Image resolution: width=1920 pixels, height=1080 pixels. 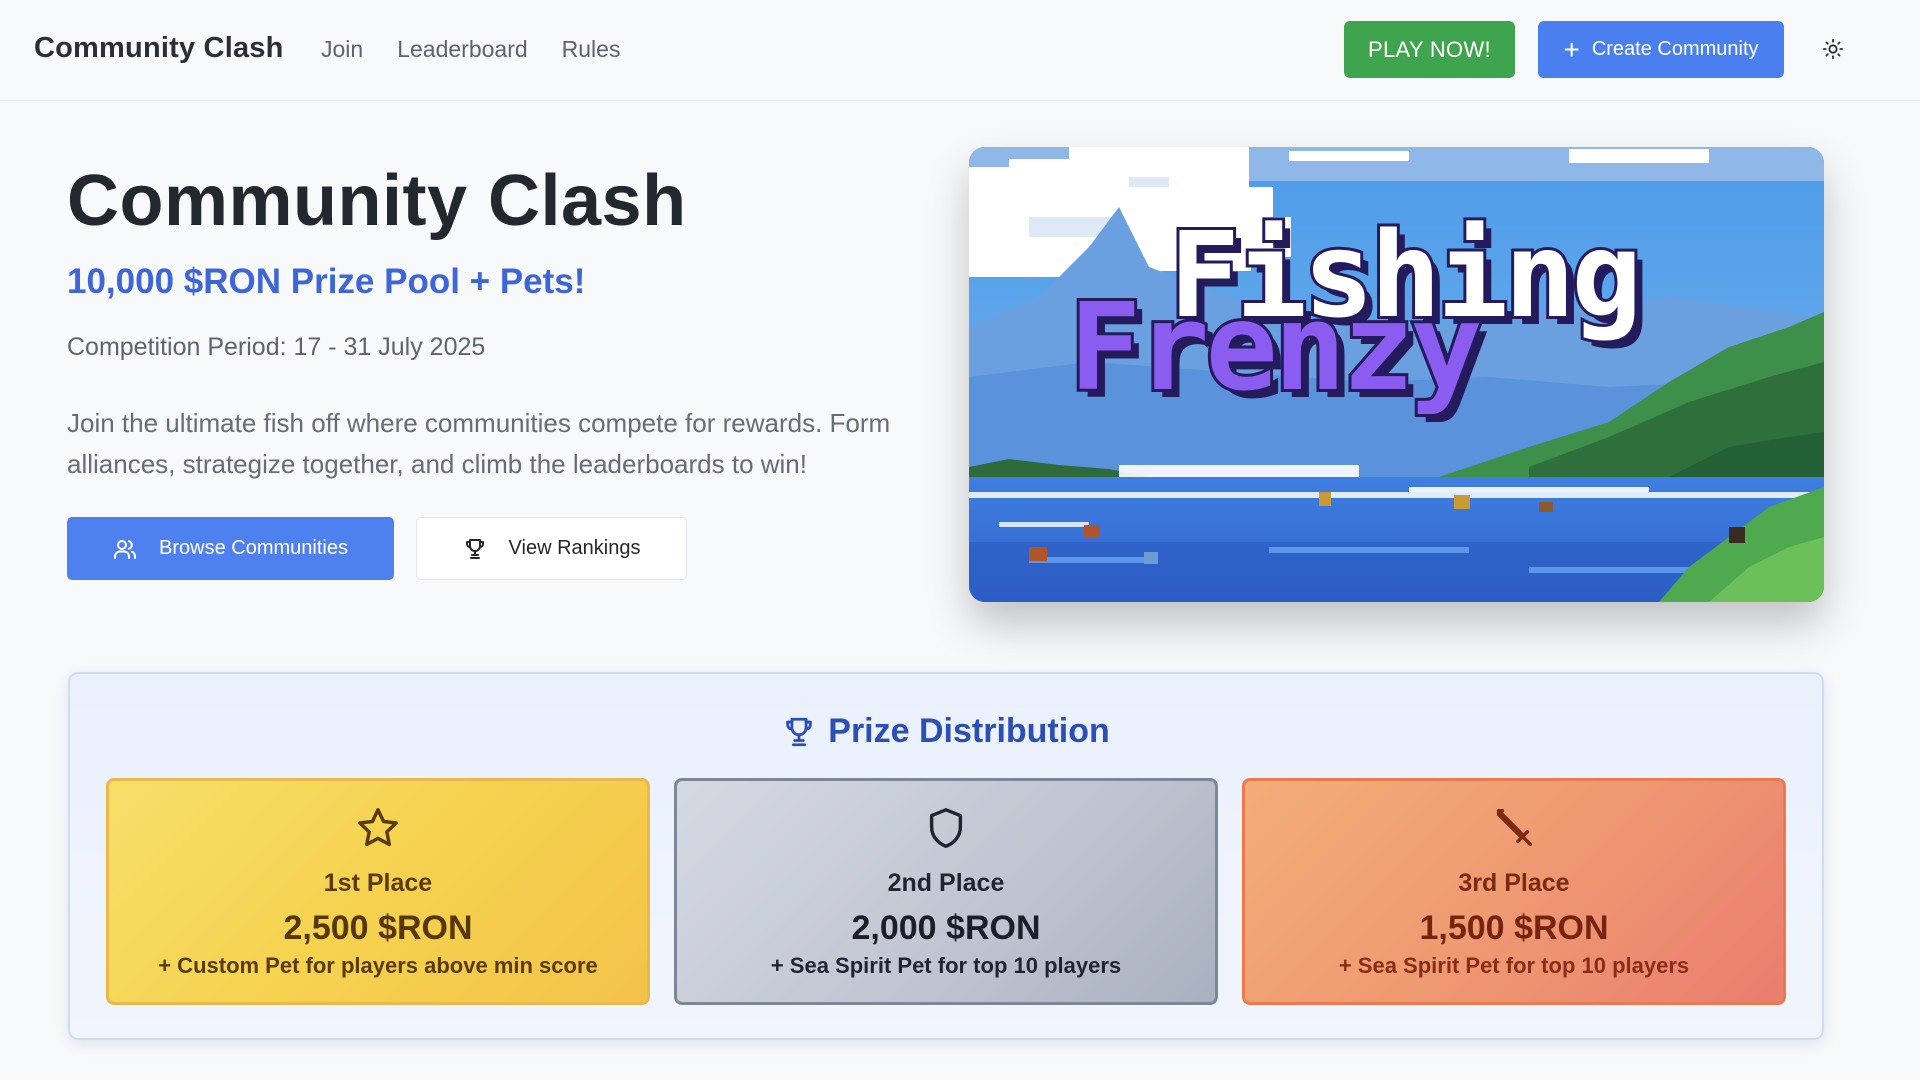 I want to click on prize-pool-subtitle: 10,000 $RON Prize Pool + Pets!, so click(x=326, y=281).